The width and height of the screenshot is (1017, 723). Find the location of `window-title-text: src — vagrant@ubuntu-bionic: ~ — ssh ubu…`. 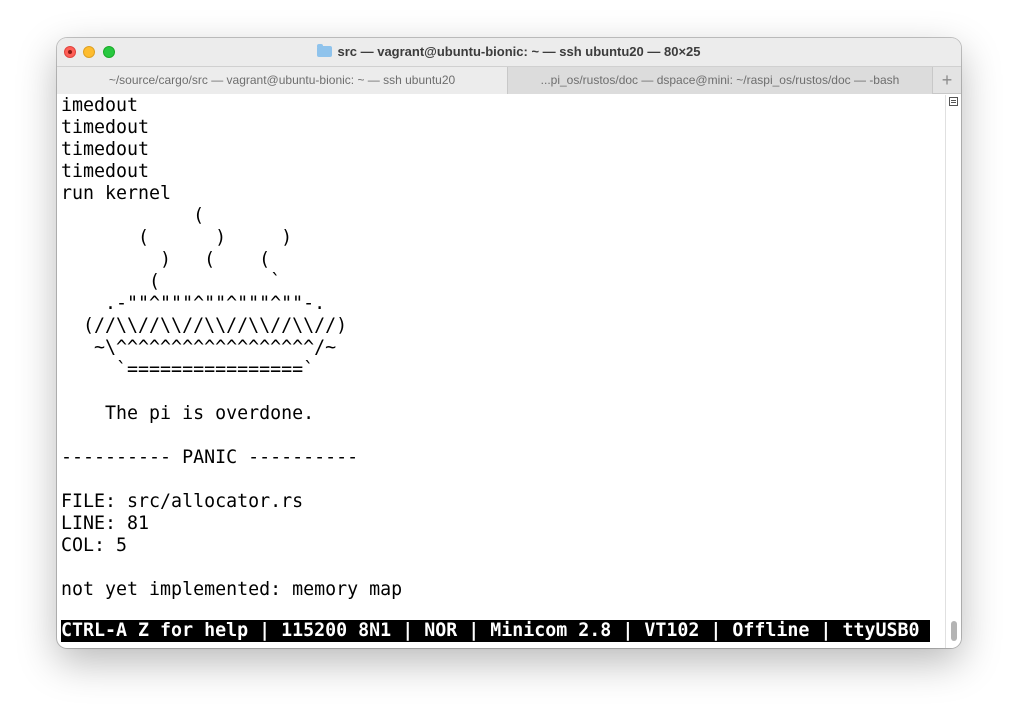

window-title-text: src — vagrant@ubuntu-bionic: ~ — ssh ubu… is located at coordinates (519, 51).